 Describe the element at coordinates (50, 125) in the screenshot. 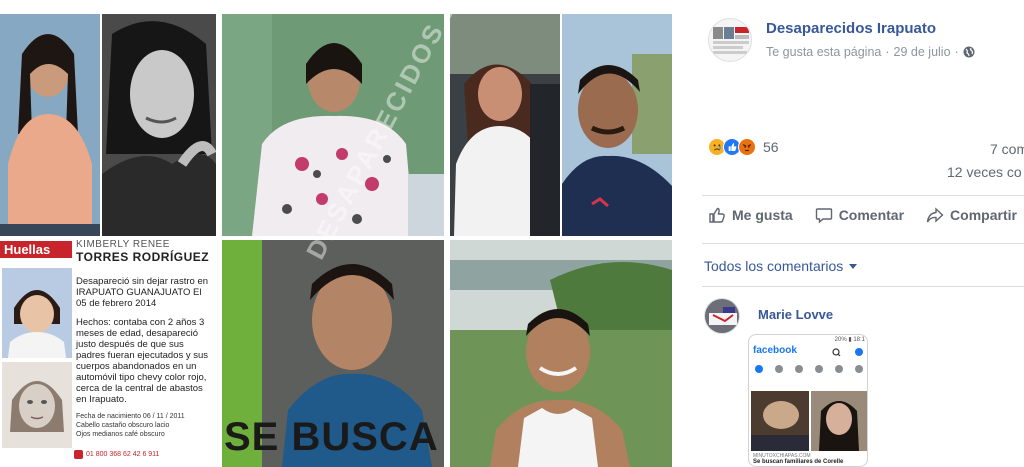

I see `photo-young-woman-peach` at that location.